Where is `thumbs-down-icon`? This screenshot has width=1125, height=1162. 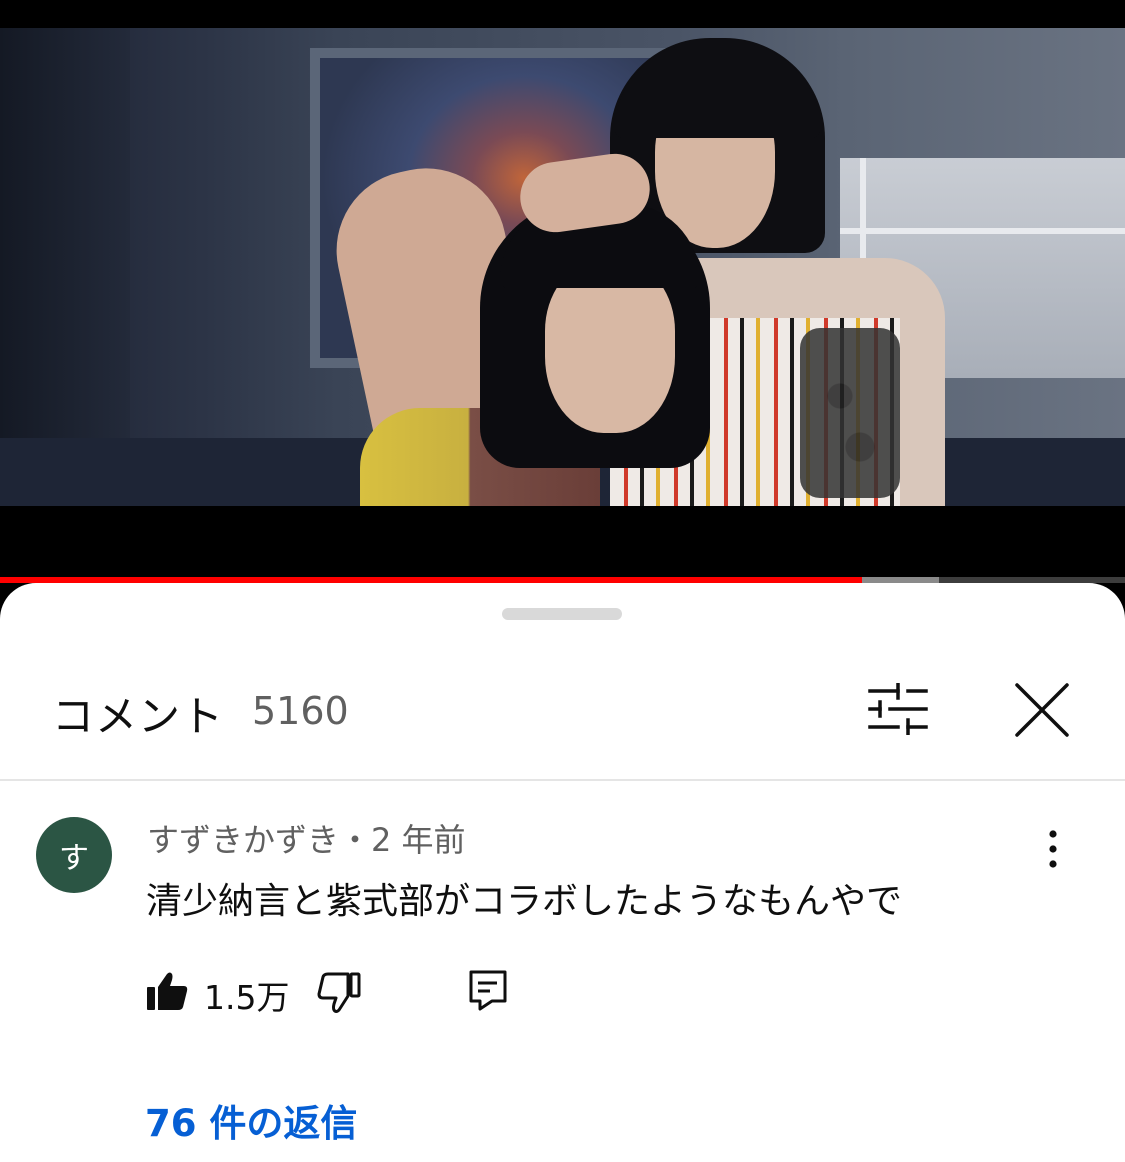
thumbs-down-icon is located at coordinates (339, 993).